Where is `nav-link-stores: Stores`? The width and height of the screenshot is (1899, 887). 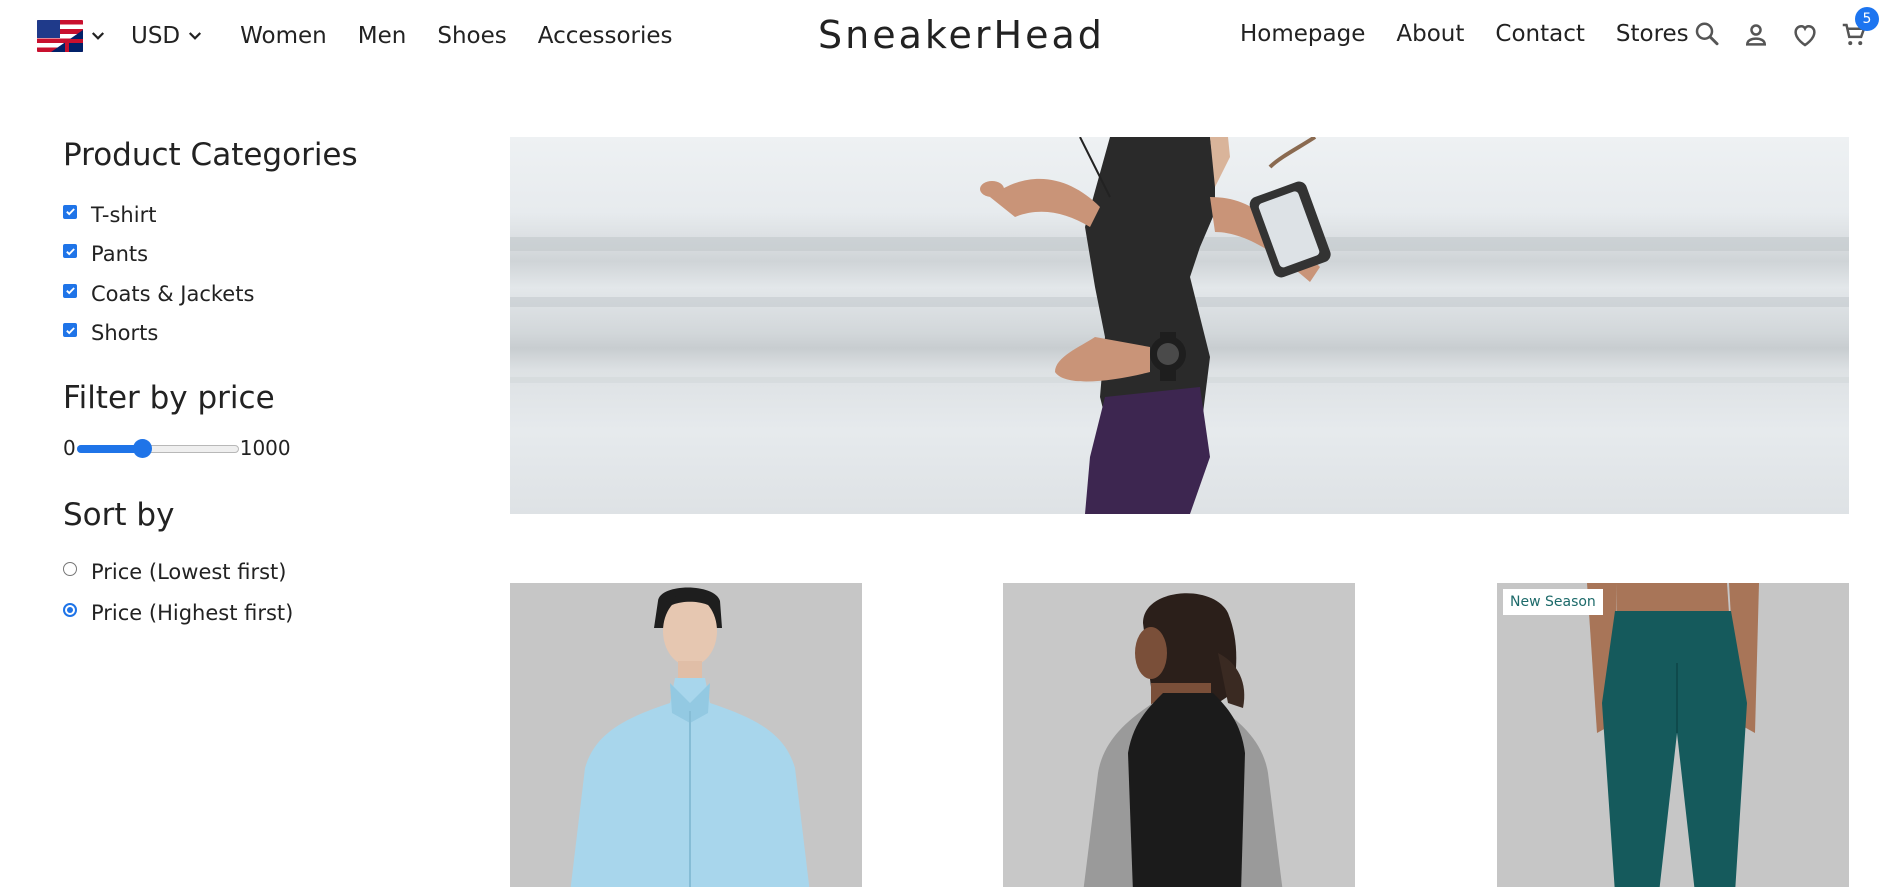
nav-link-stores: Stores is located at coordinates (1652, 34).